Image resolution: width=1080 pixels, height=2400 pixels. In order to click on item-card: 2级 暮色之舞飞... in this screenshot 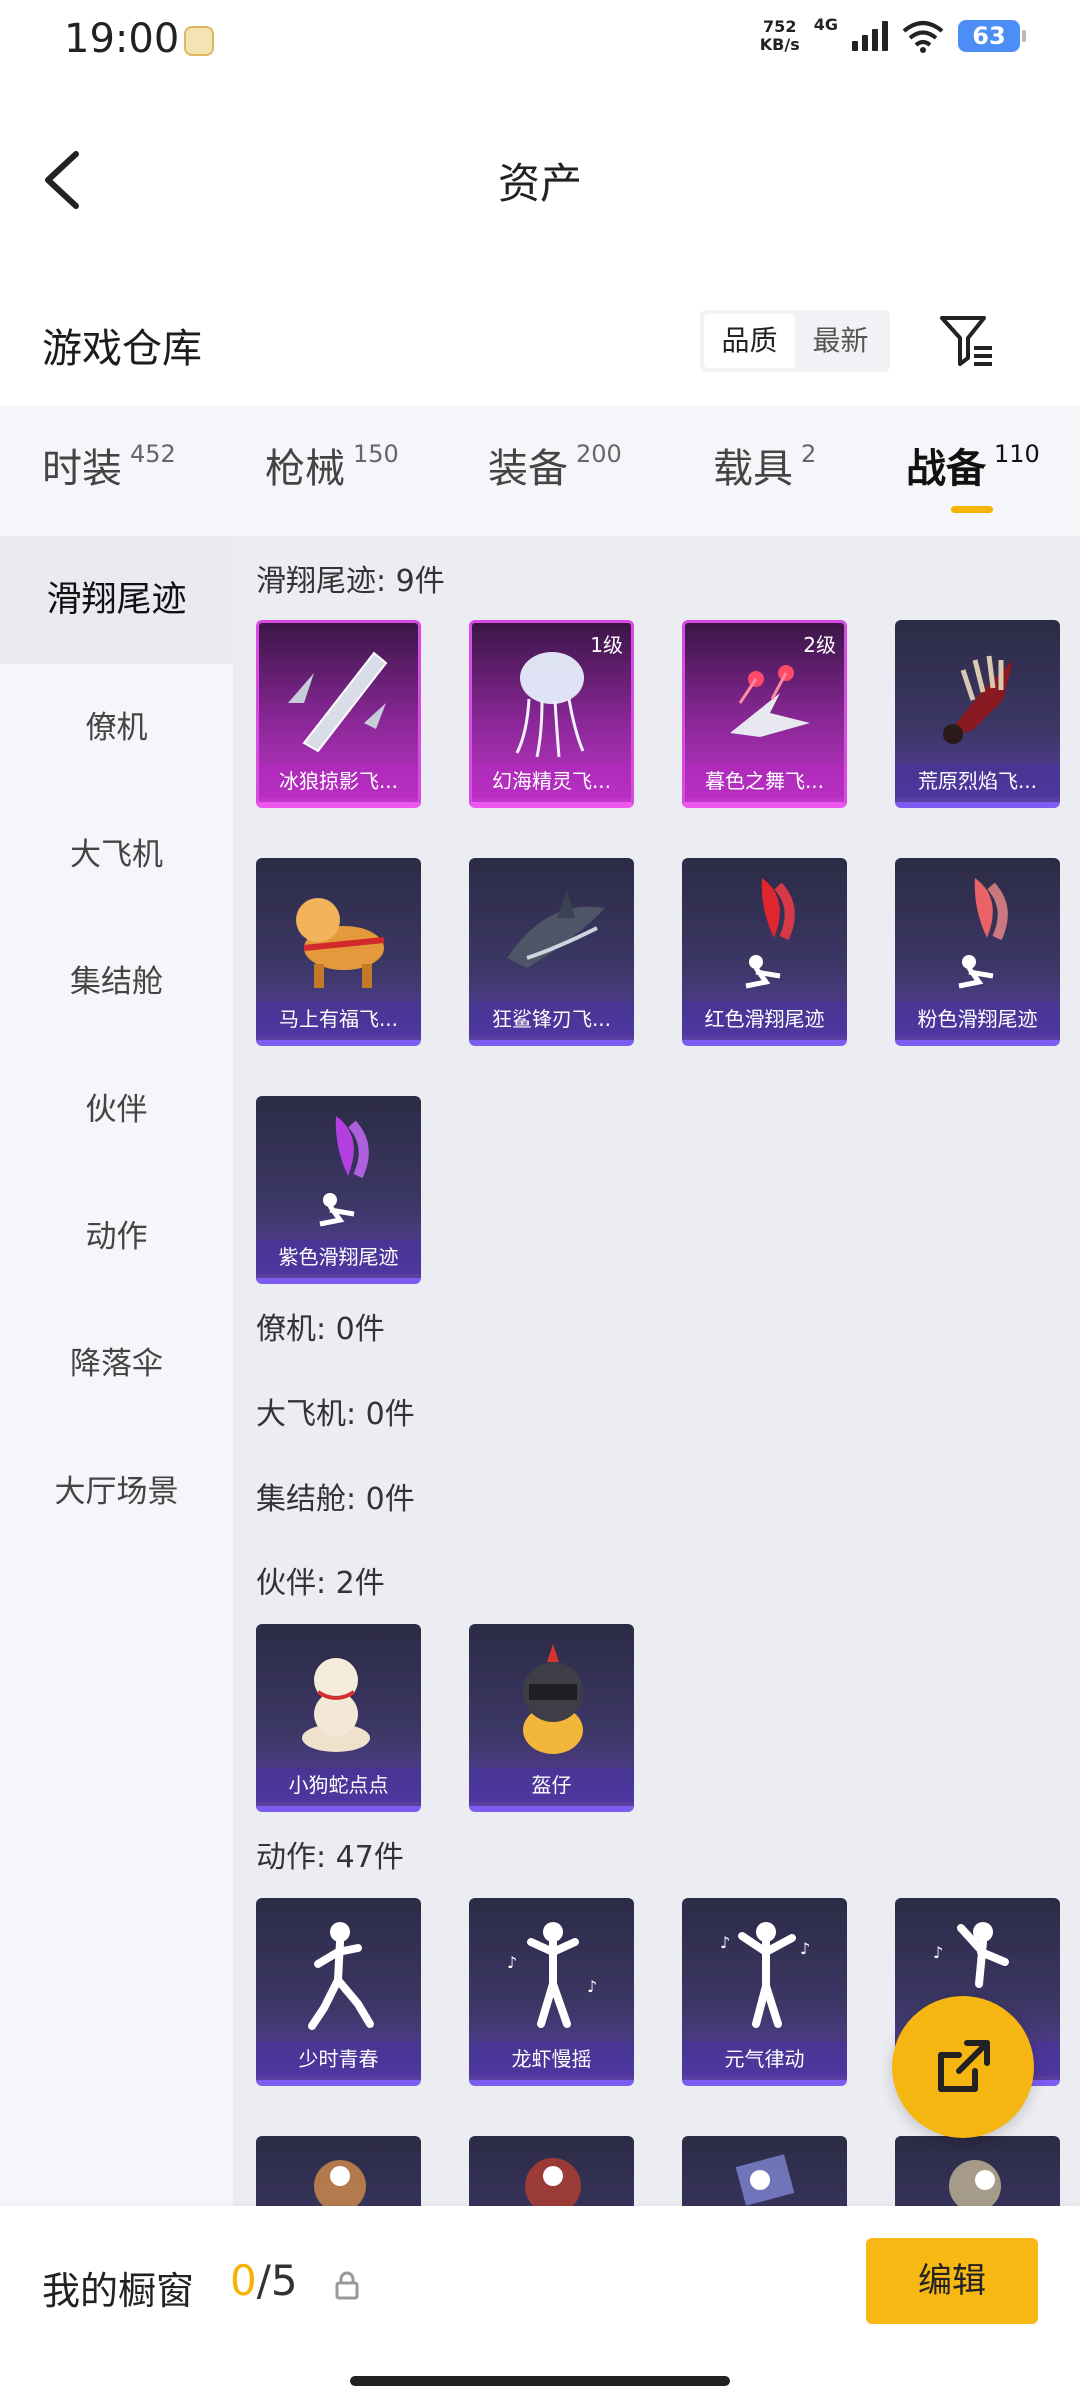, I will do `click(764, 714)`.